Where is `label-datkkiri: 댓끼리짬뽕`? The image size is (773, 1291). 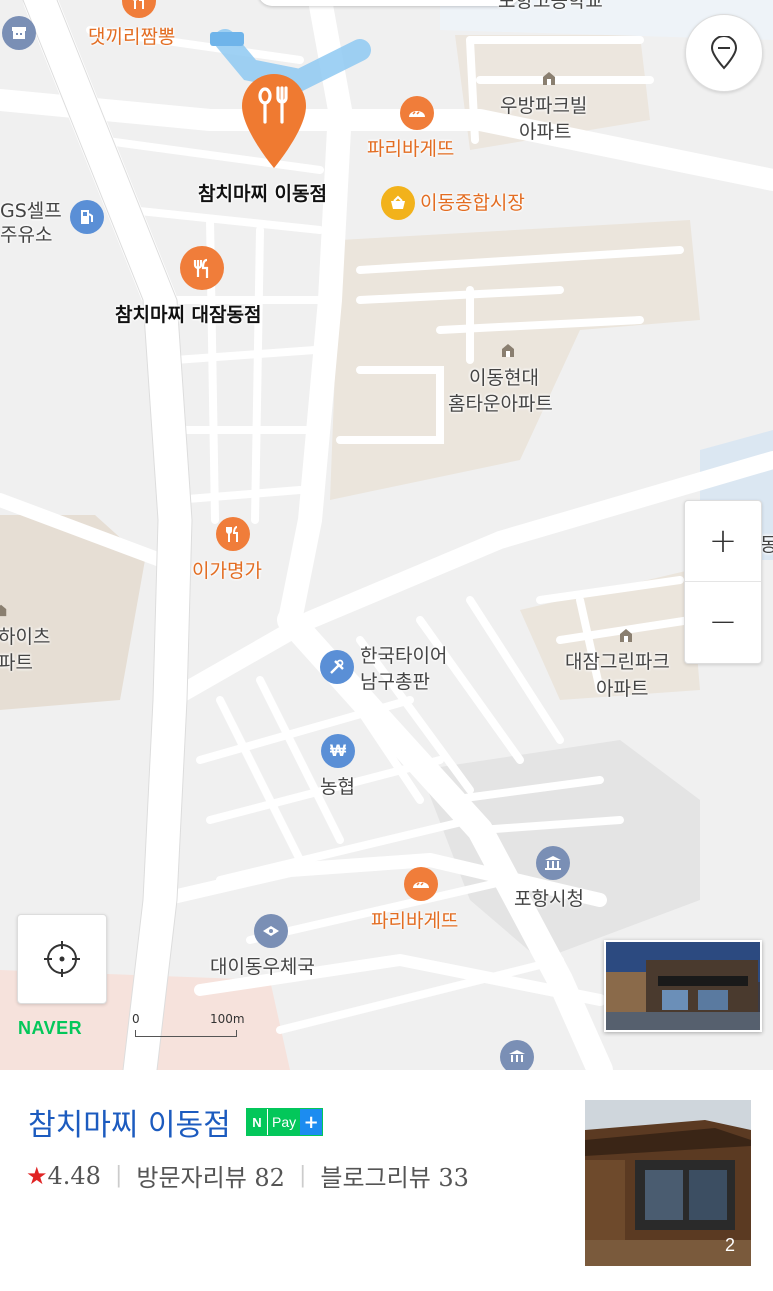
label-datkkiri: 댓끼리짬뽕 is located at coordinates (131, 37).